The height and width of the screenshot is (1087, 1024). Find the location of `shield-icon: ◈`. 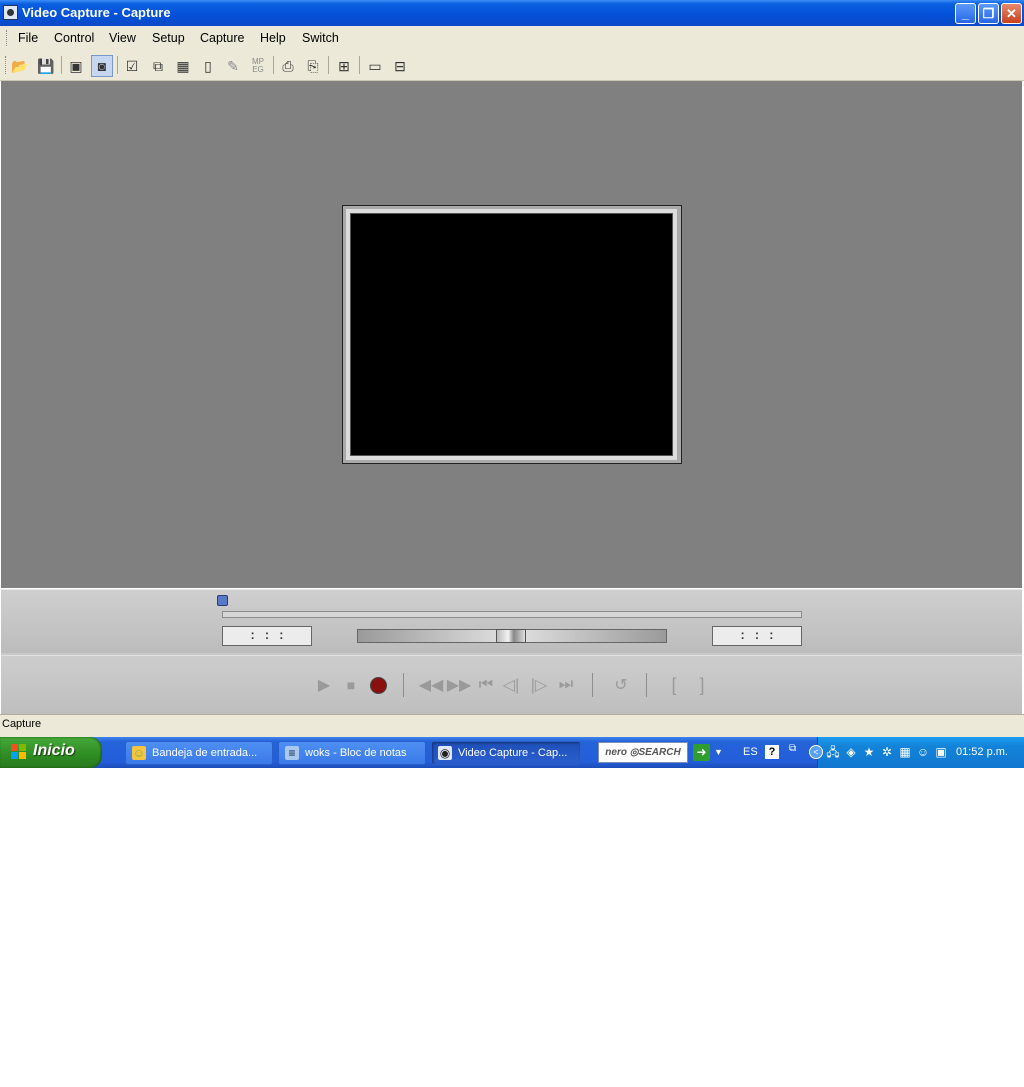

shield-icon: ◈ is located at coordinates (851, 752).